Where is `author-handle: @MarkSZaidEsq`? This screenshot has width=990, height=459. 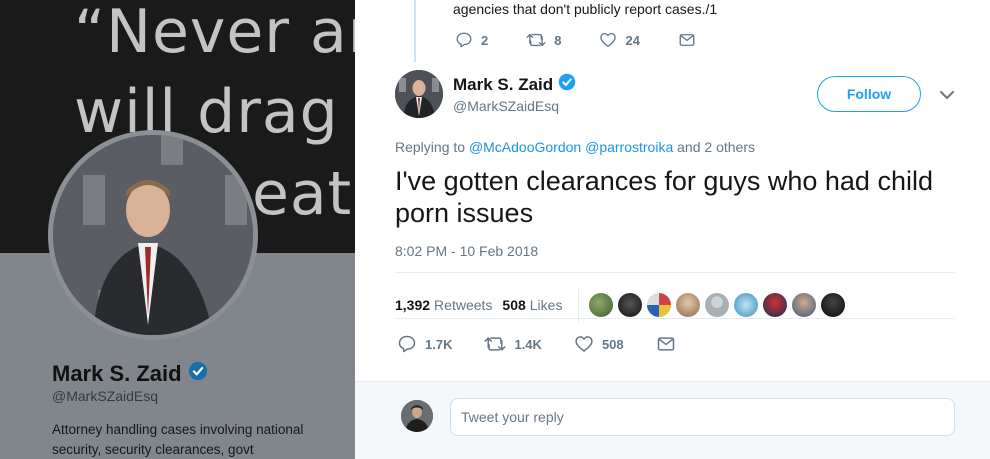 author-handle: @MarkSZaidEsq is located at coordinates (506, 106).